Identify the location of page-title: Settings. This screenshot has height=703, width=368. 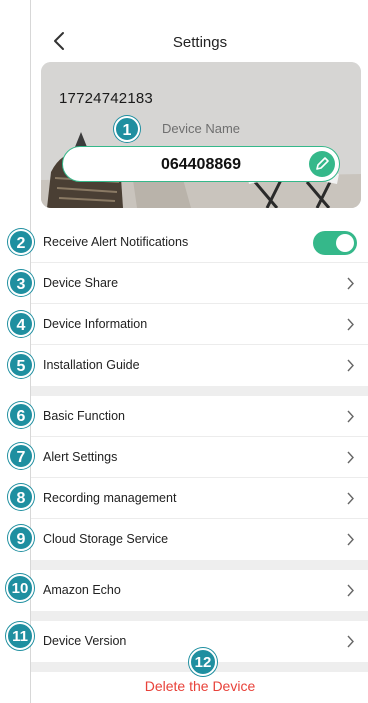
(200, 42).